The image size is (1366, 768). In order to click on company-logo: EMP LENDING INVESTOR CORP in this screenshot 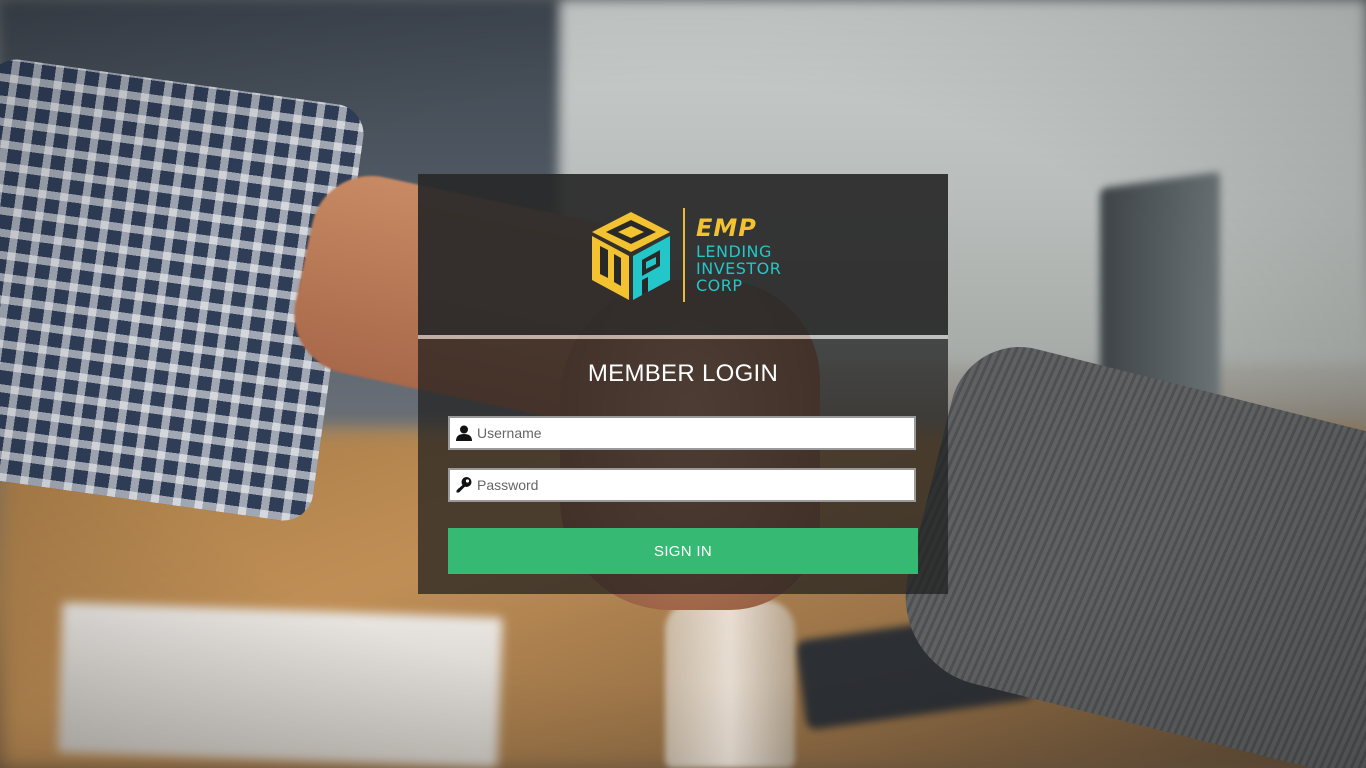, I will do `click(688, 256)`.